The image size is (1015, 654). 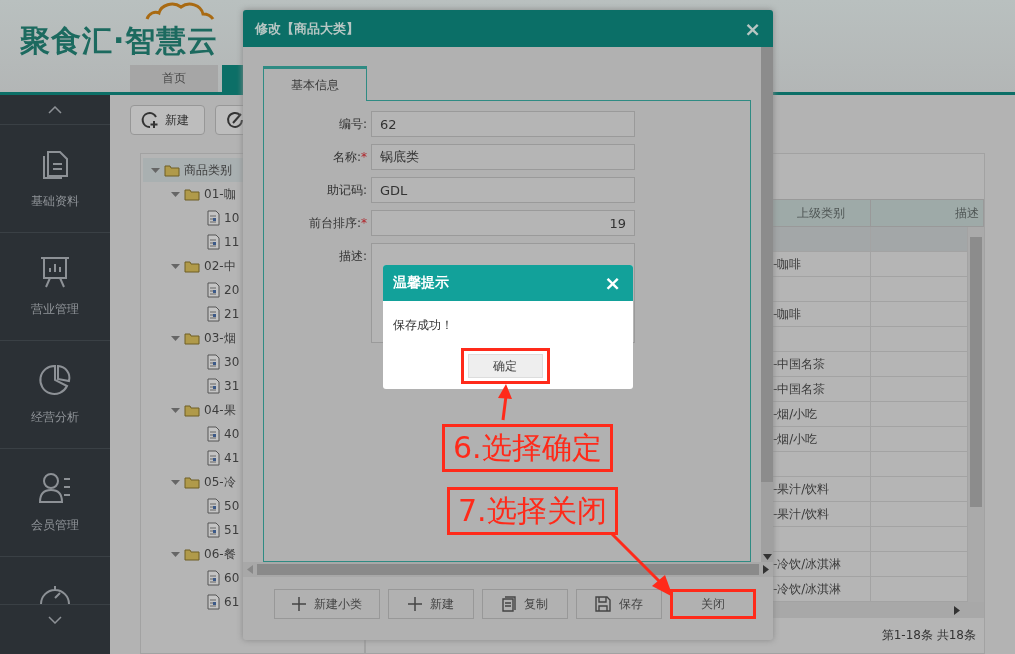 I want to click on tree-item-label: 11, so click(x=232, y=242).